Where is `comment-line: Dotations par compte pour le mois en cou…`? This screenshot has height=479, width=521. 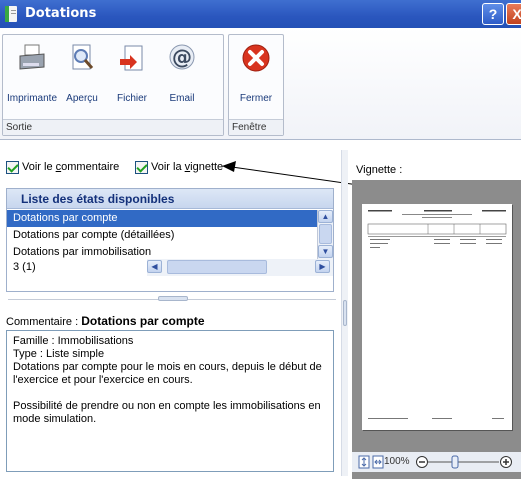
comment-line: Dotations par compte pour le mois en cou… is located at coordinates (167, 373).